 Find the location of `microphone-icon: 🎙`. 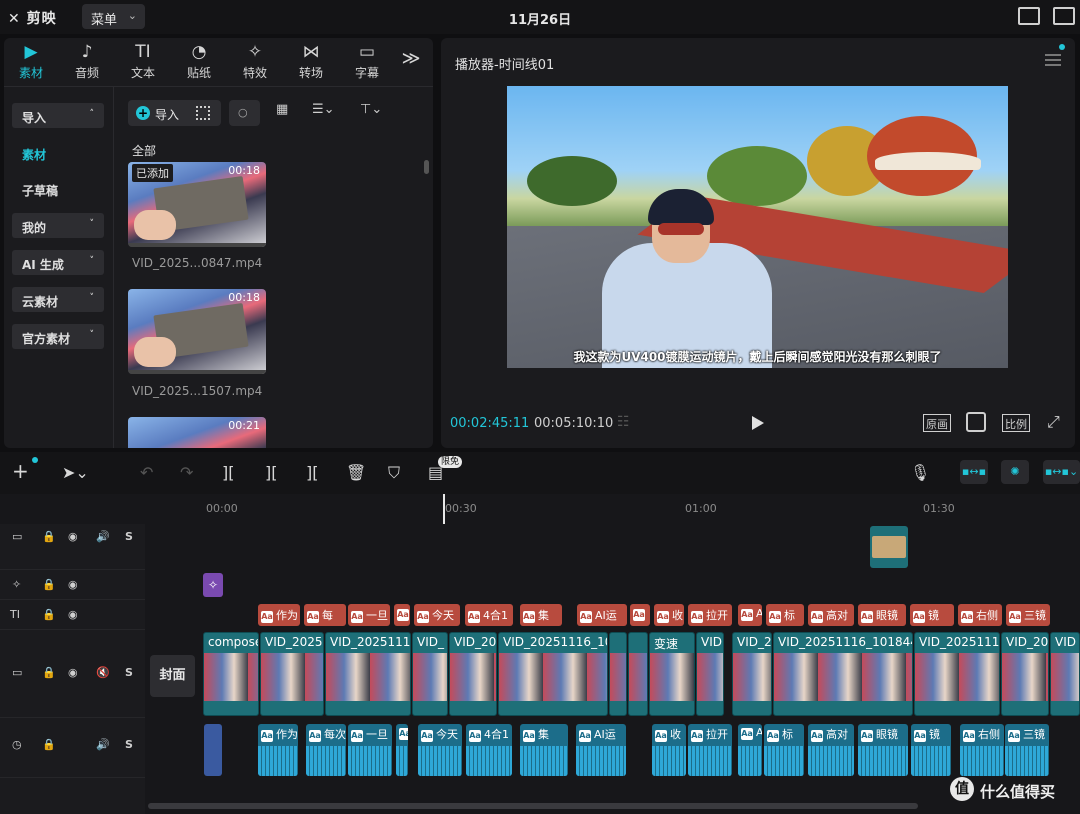

microphone-icon: 🎙 is located at coordinates (920, 472).